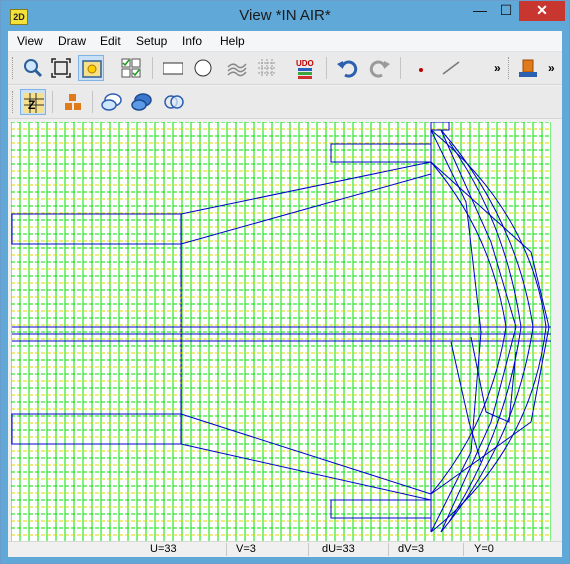 The height and width of the screenshot is (564, 570). Describe the element at coordinates (285, 102) in the screenshot. I see `secondary-toolbar: Z` at that location.